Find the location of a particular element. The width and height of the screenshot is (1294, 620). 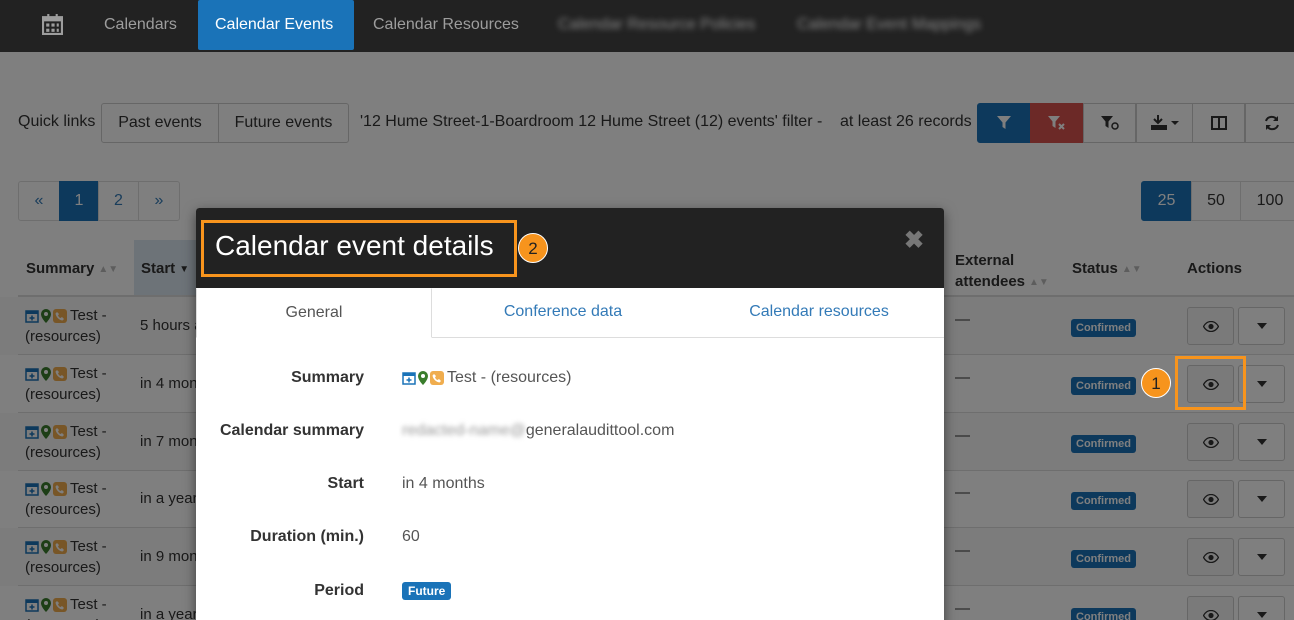

calendar-summary-value: redacted-name@generalaudittool.com is located at coordinates (538, 430).